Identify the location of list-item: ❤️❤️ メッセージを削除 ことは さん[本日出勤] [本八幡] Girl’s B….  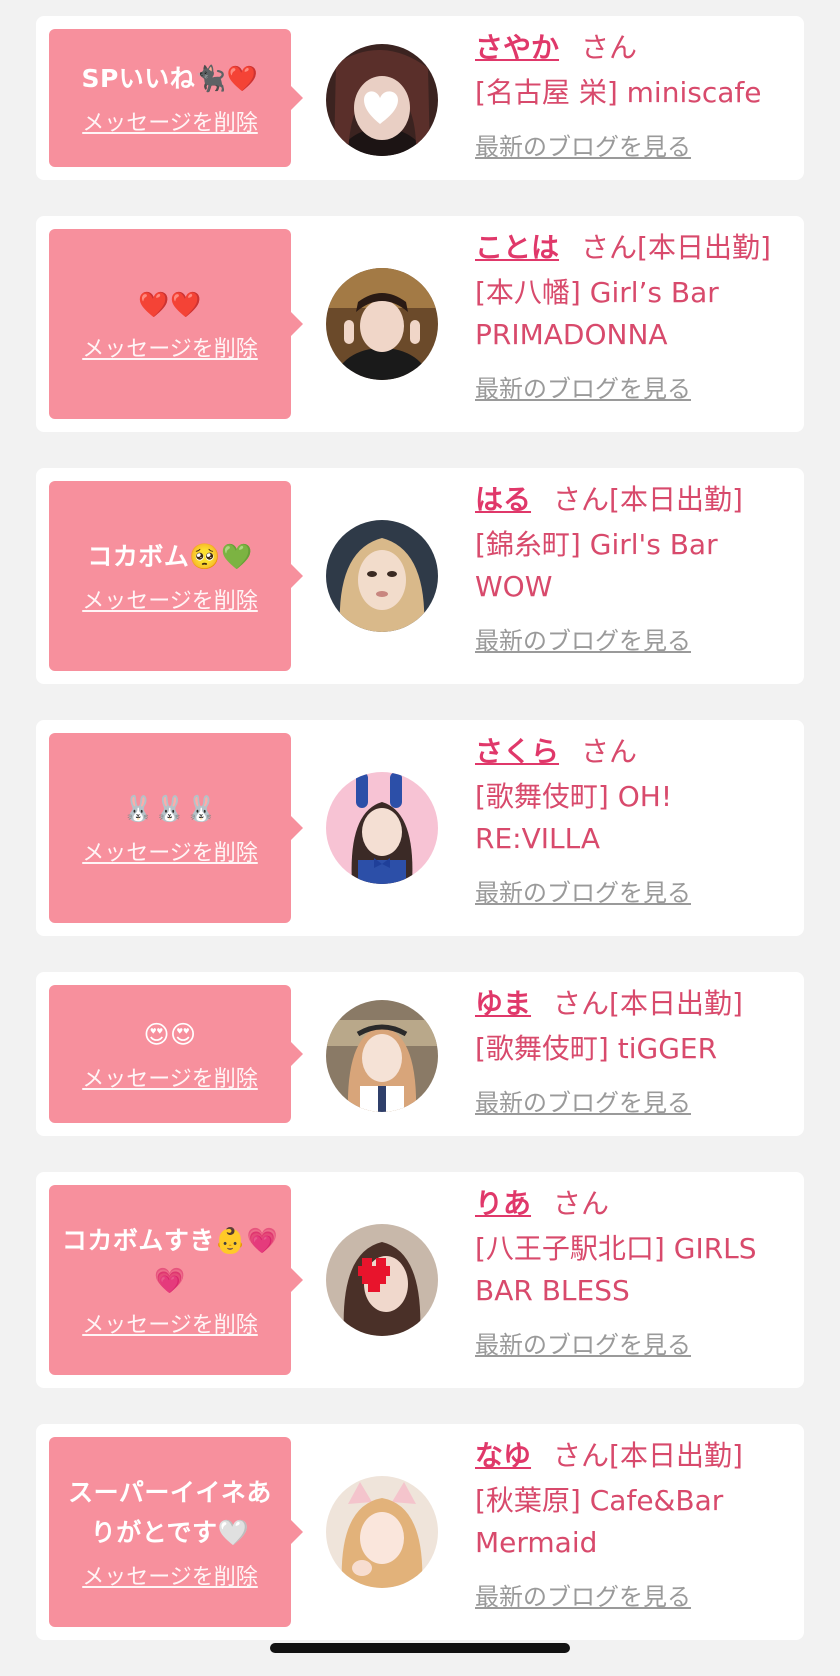
(420, 324).